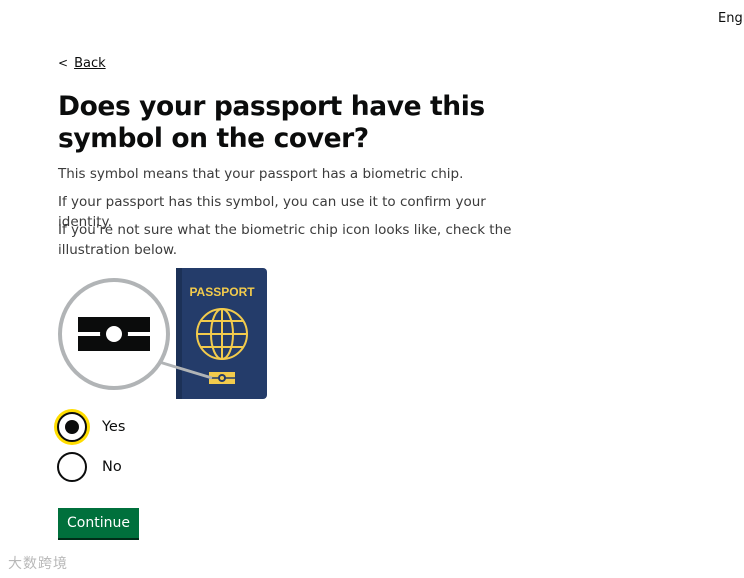 This screenshot has height=578, width=744. I want to click on language-toggle-link: Engli, so click(731, 18).